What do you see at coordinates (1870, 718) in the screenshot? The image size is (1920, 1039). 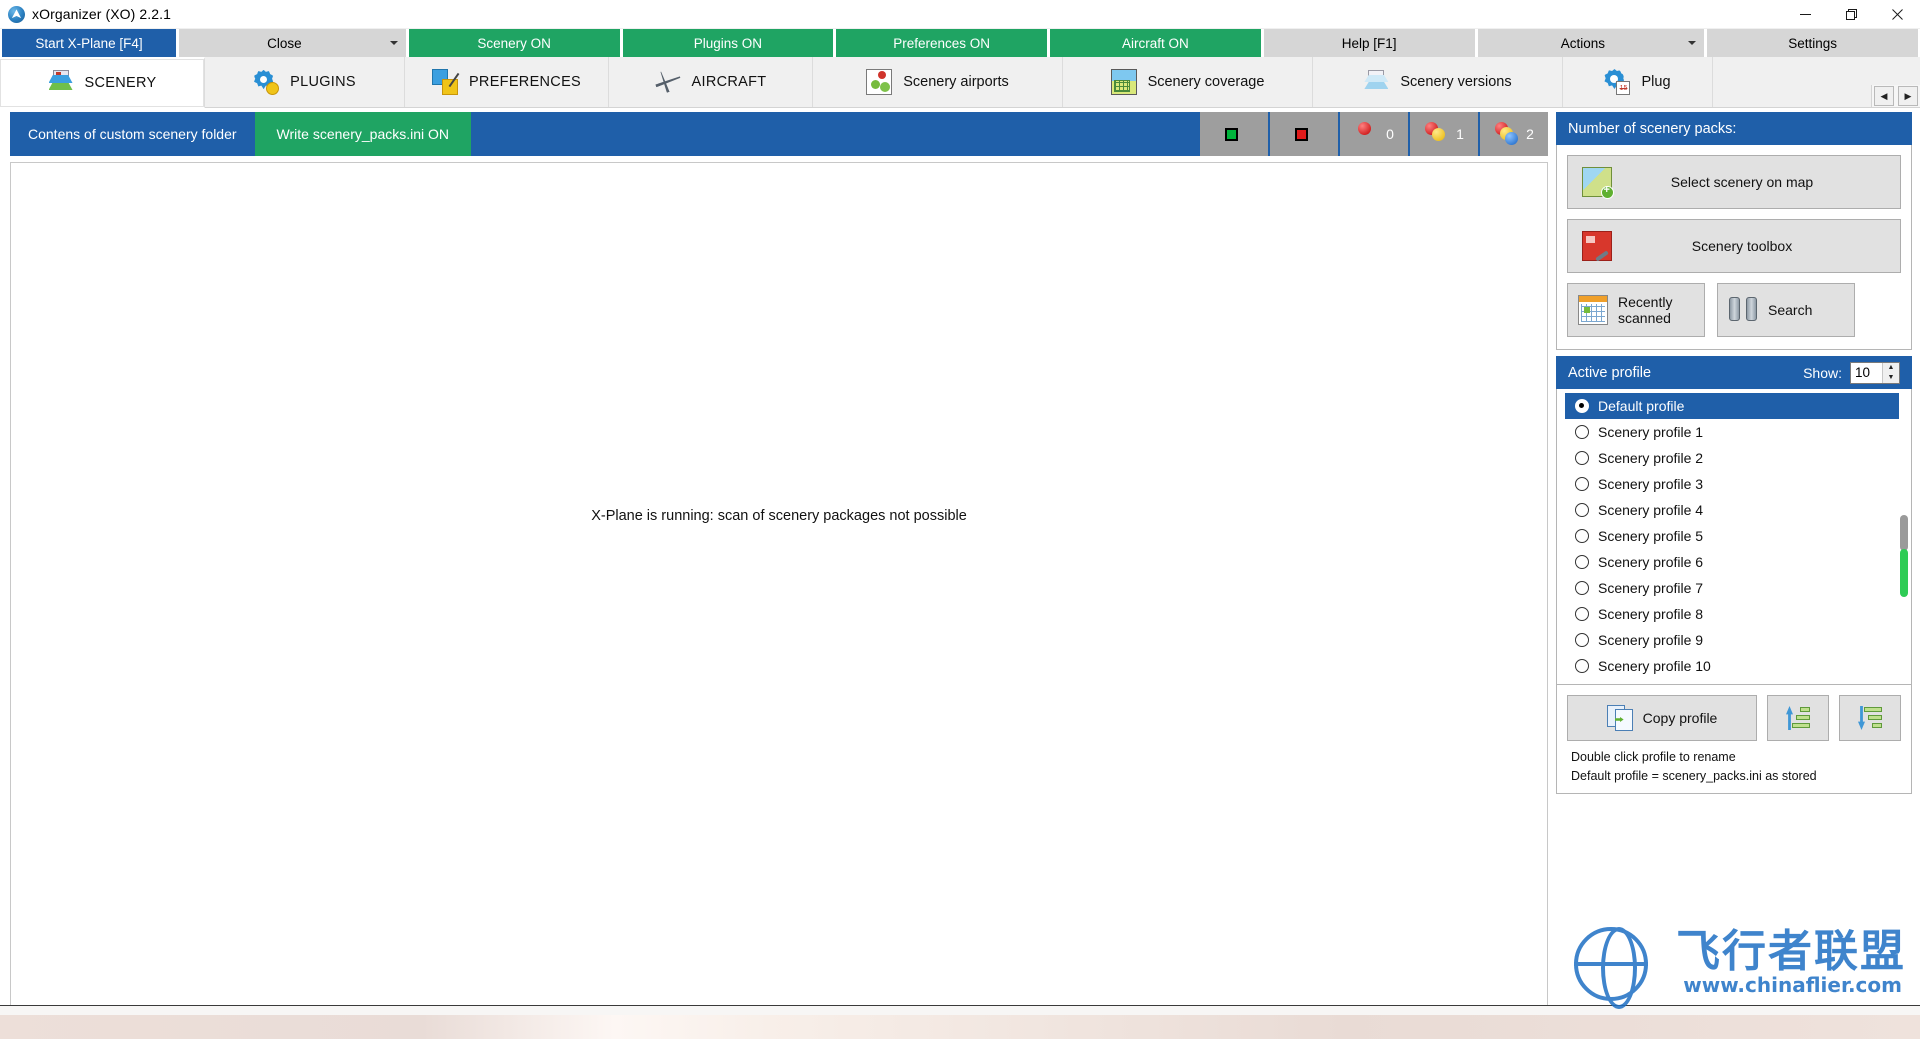 I see `sort-descending-button` at bounding box center [1870, 718].